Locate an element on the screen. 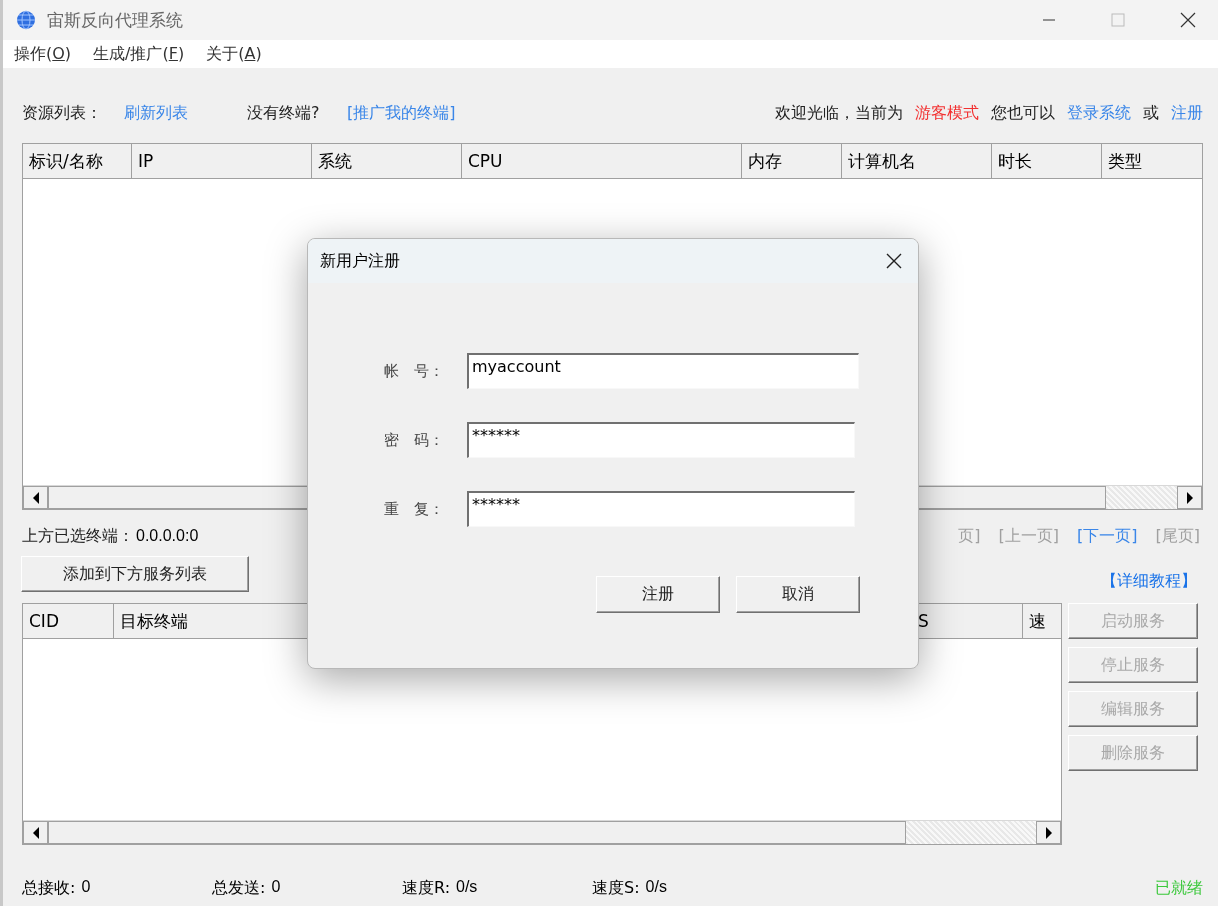 Image resolution: width=1218 pixels, height=906 pixels. column-header: 内存 is located at coordinates (792, 161).